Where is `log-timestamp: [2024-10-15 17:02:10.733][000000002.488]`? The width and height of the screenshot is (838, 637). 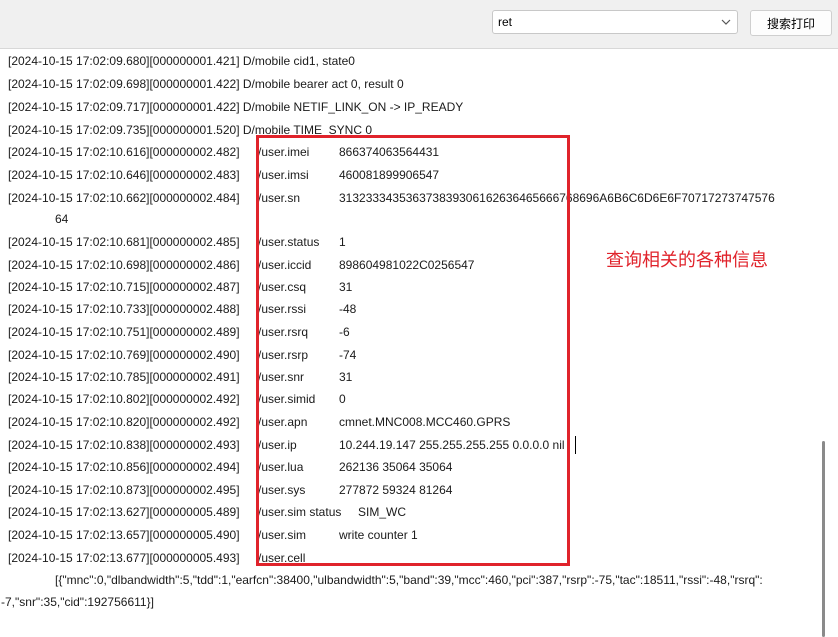
log-timestamp: [2024-10-15 17:02:10.733][000000002.488] is located at coordinates (124, 309).